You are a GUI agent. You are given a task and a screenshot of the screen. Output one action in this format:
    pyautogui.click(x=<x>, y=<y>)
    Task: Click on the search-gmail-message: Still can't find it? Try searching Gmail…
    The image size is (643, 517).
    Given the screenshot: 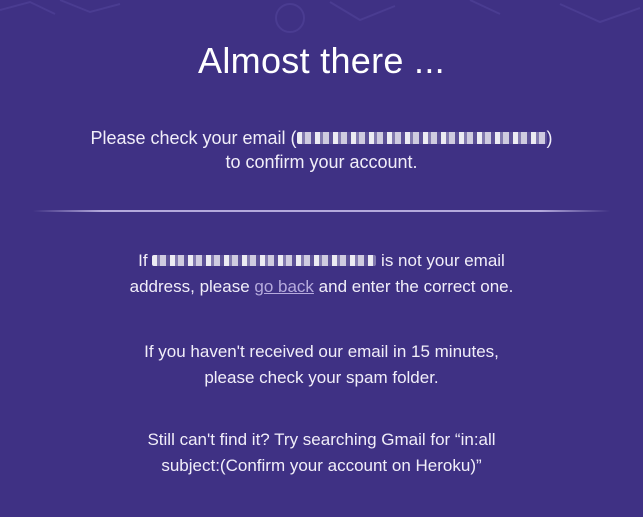 What is the action you would take?
    pyautogui.click(x=321, y=453)
    